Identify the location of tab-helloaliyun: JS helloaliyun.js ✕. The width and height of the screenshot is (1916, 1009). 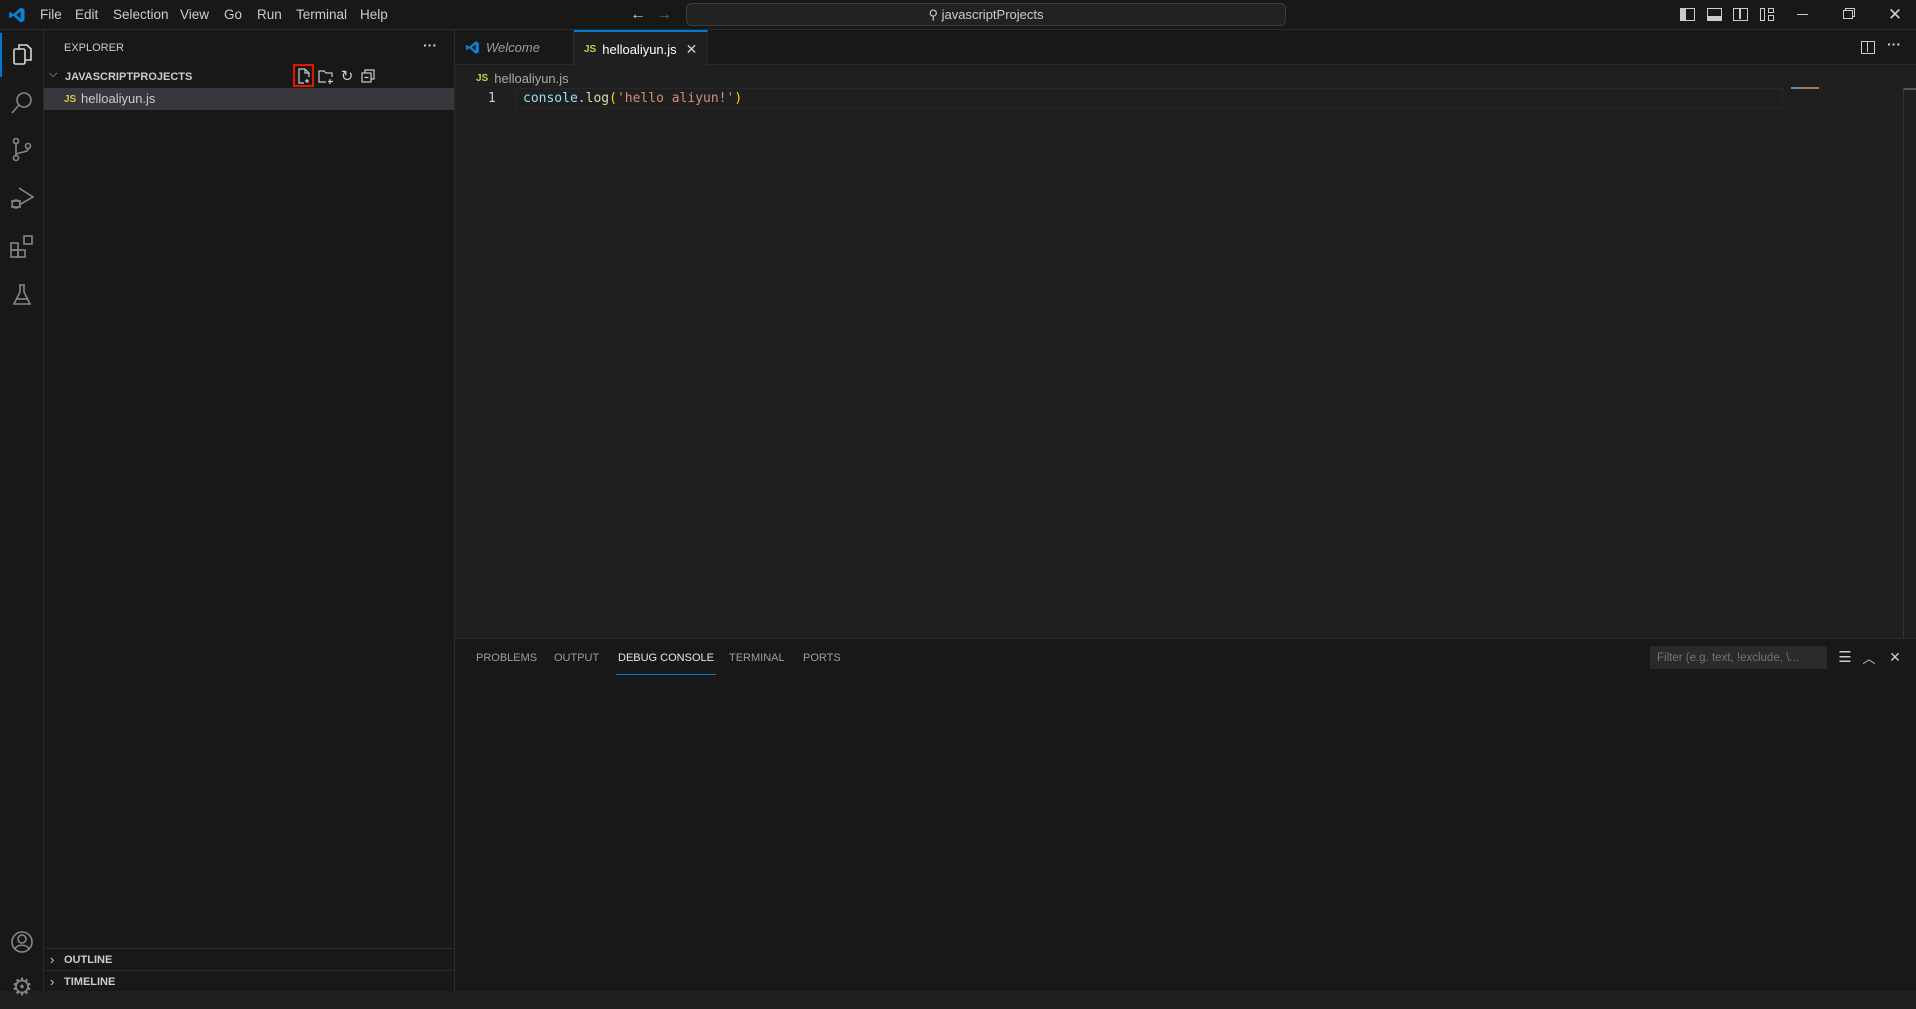
(641, 48).